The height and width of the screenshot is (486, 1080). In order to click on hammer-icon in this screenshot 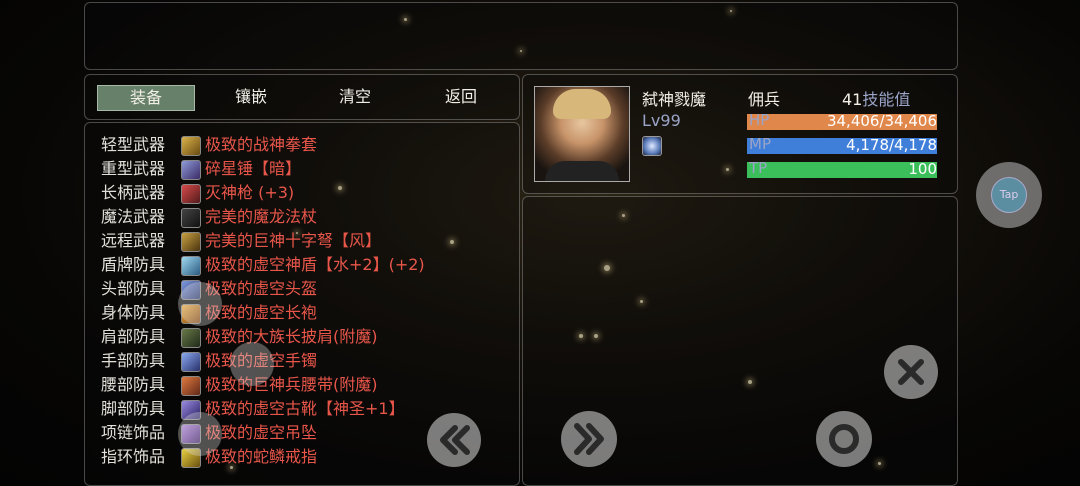, I will do `click(191, 169)`.